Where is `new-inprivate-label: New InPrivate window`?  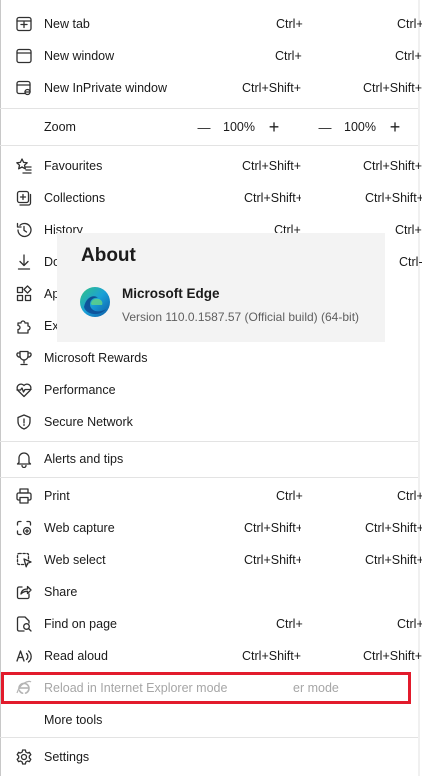
new-inprivate-label: New InPrivate window is located at coordinates (105, 88).